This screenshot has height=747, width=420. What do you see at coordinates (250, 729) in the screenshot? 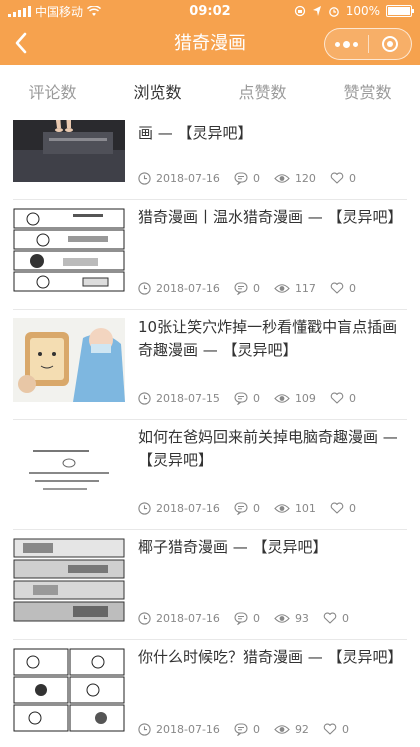
I see `article-meta: 2018-07-16 0 92 0` at bounding box center [250, 729].